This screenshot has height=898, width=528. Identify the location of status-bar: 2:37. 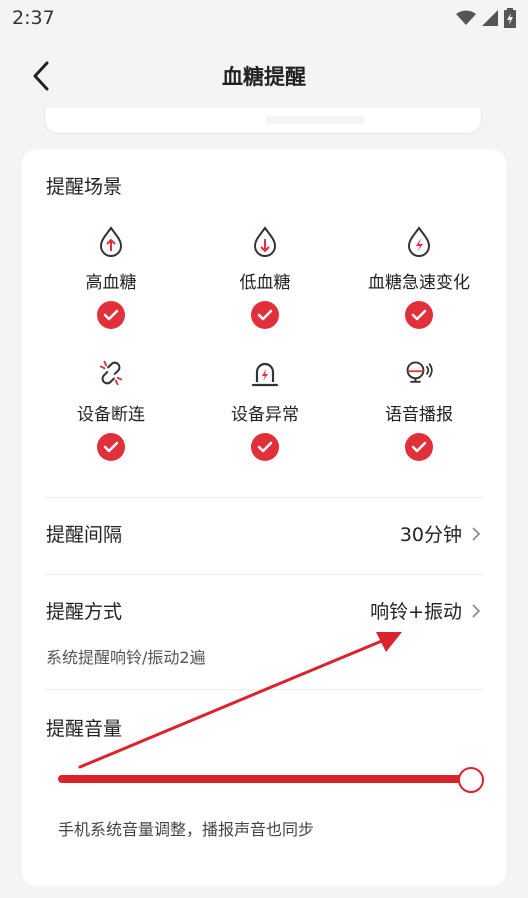
(264, 18).